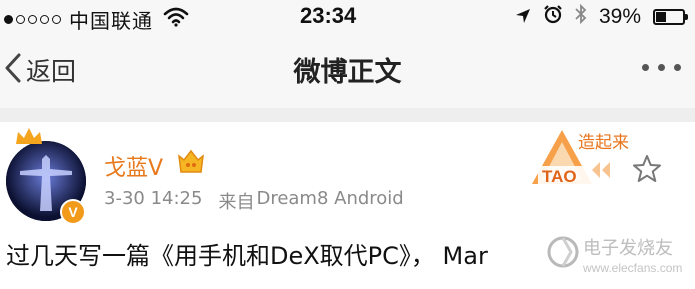  Describe the element at coordinates (632, 268) in the screenshot. I see `watermark-url: www.elecfans.com` at that location.